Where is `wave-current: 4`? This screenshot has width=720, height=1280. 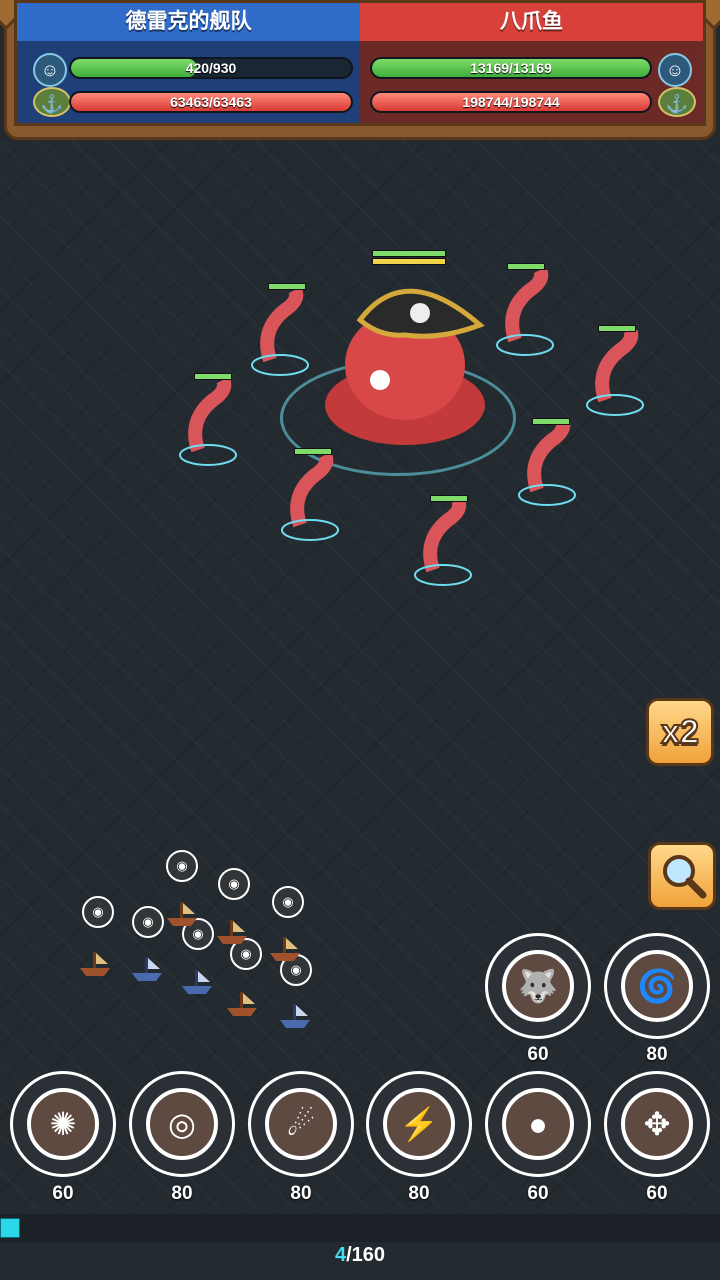
wave-current: 4 is located at coordinates (340, 1255).